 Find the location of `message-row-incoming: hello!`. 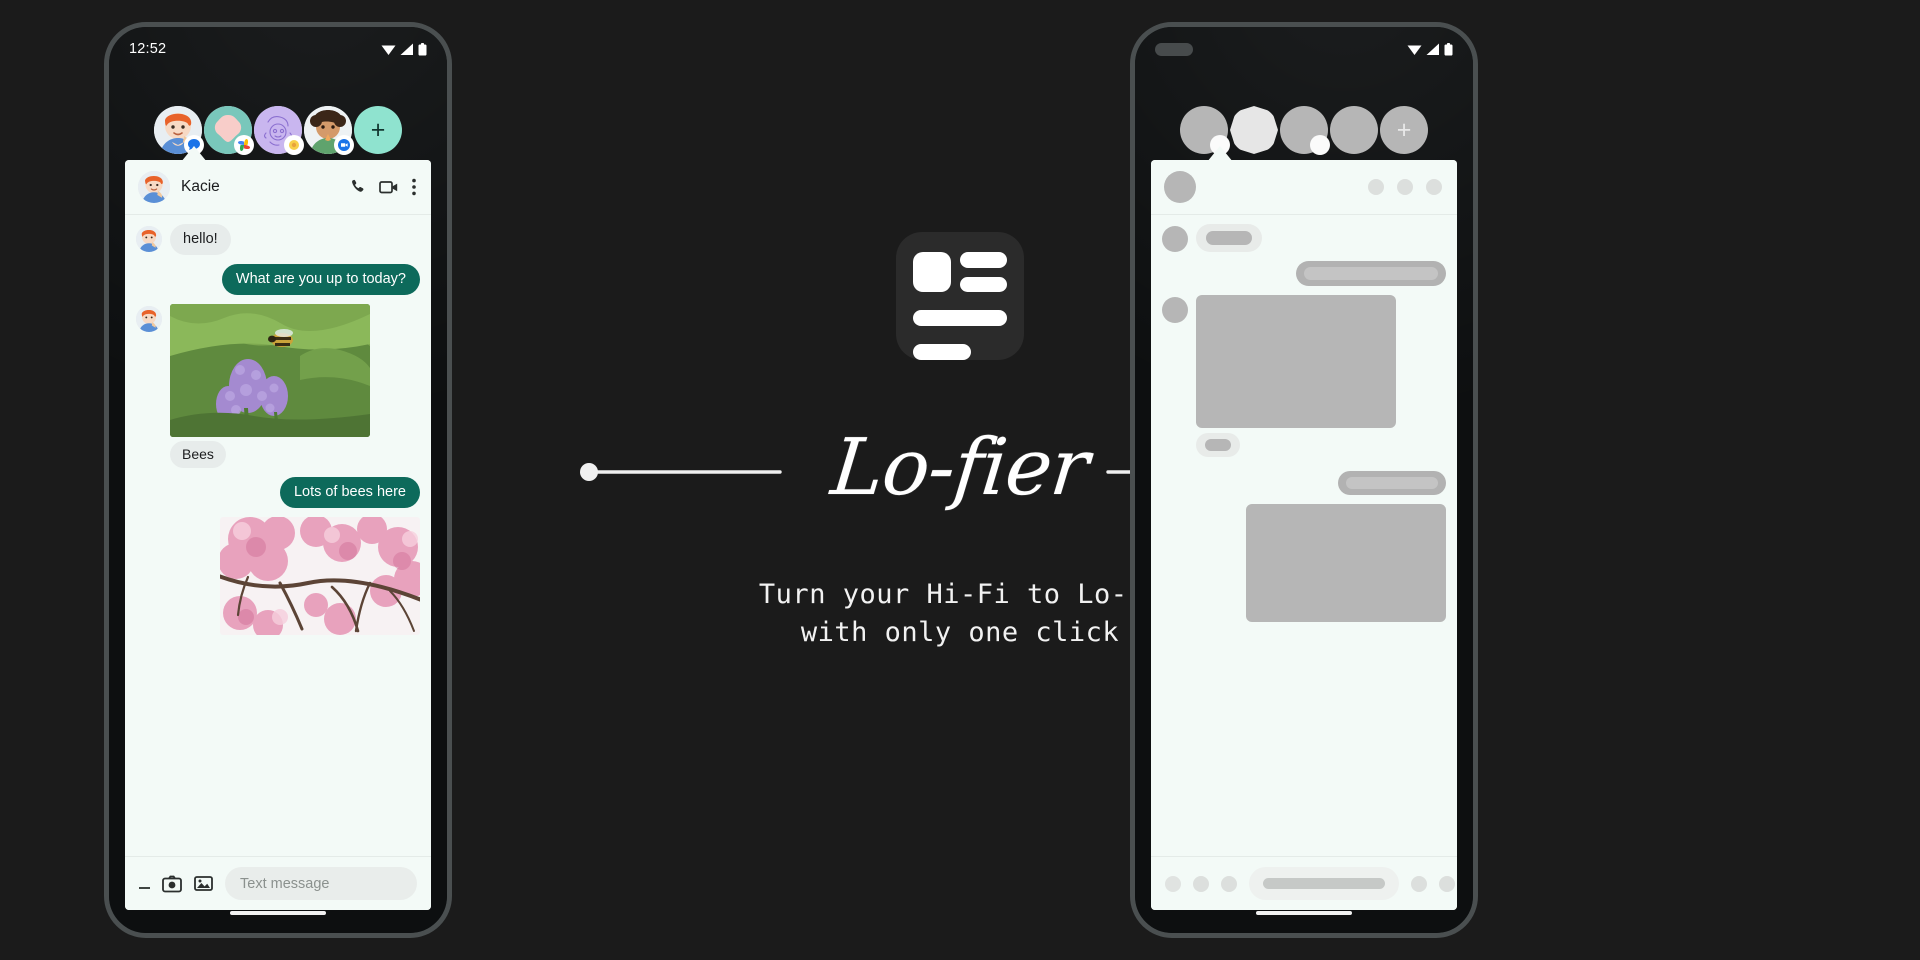

message-row-incoming: hello! is located at coordinates (278, 239).